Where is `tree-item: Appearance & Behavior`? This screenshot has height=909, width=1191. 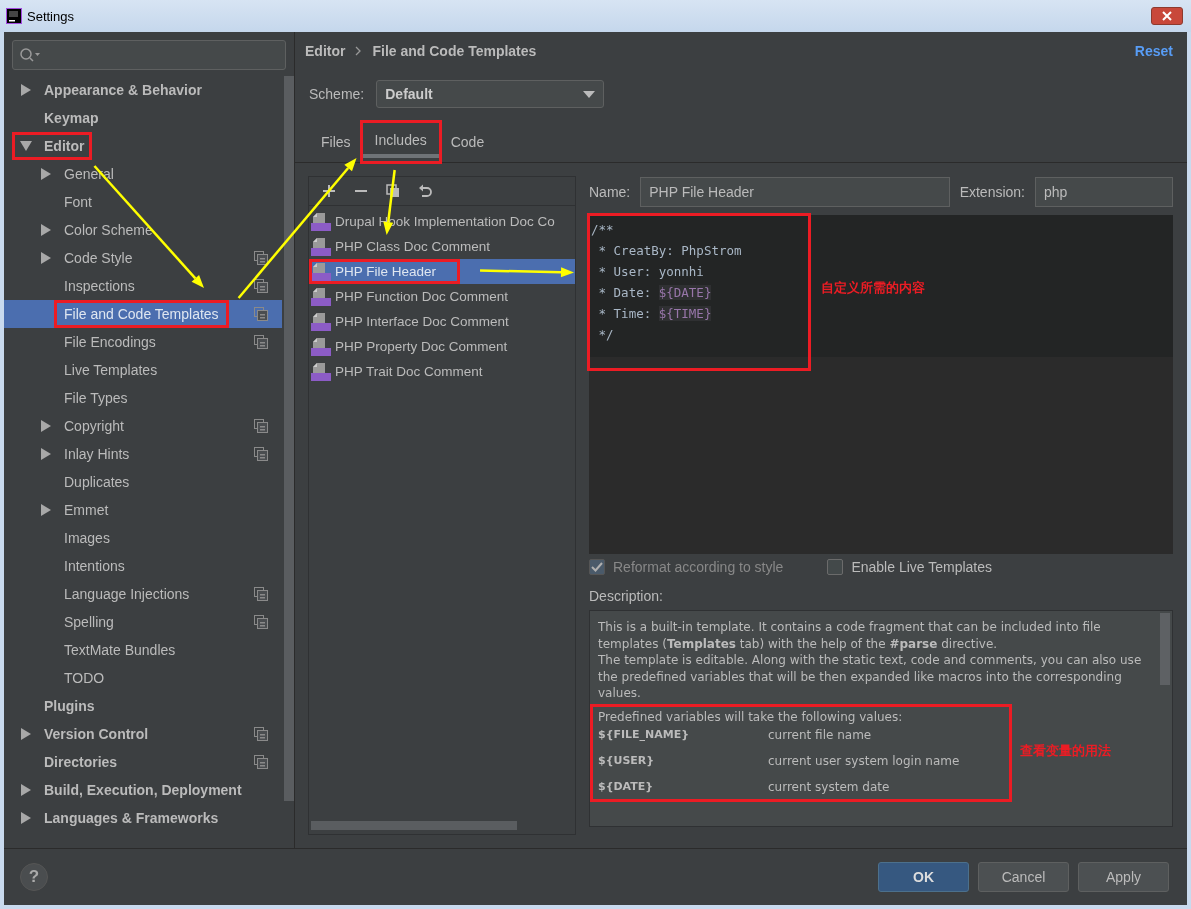
tree-item: Appearance & Behavior is located at coordinates (123, 90).